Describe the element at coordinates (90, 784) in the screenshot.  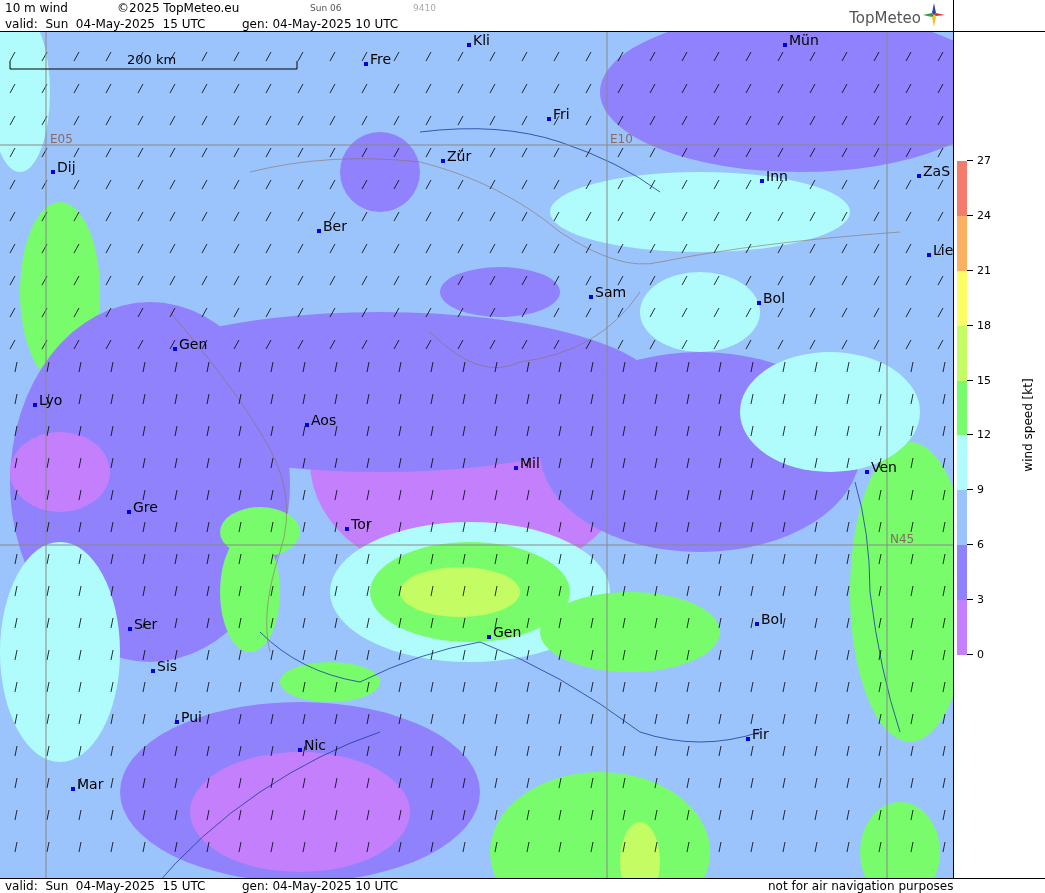
I see `city-label: Mar` at that location.